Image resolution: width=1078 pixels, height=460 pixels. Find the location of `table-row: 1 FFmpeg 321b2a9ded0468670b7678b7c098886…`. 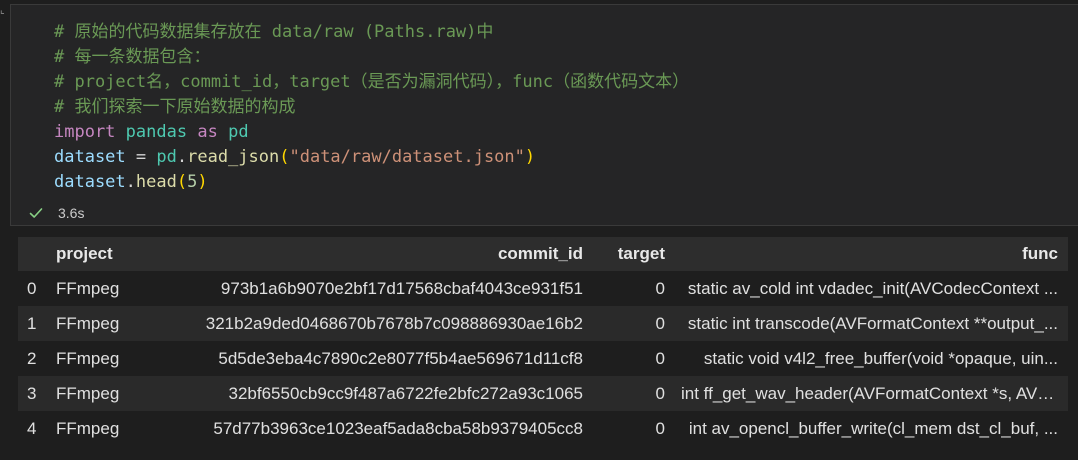

table-row: 1 FFmpeg 321b2a9ded0468670b7678b7c098886… is located at coordinates (543, 323).